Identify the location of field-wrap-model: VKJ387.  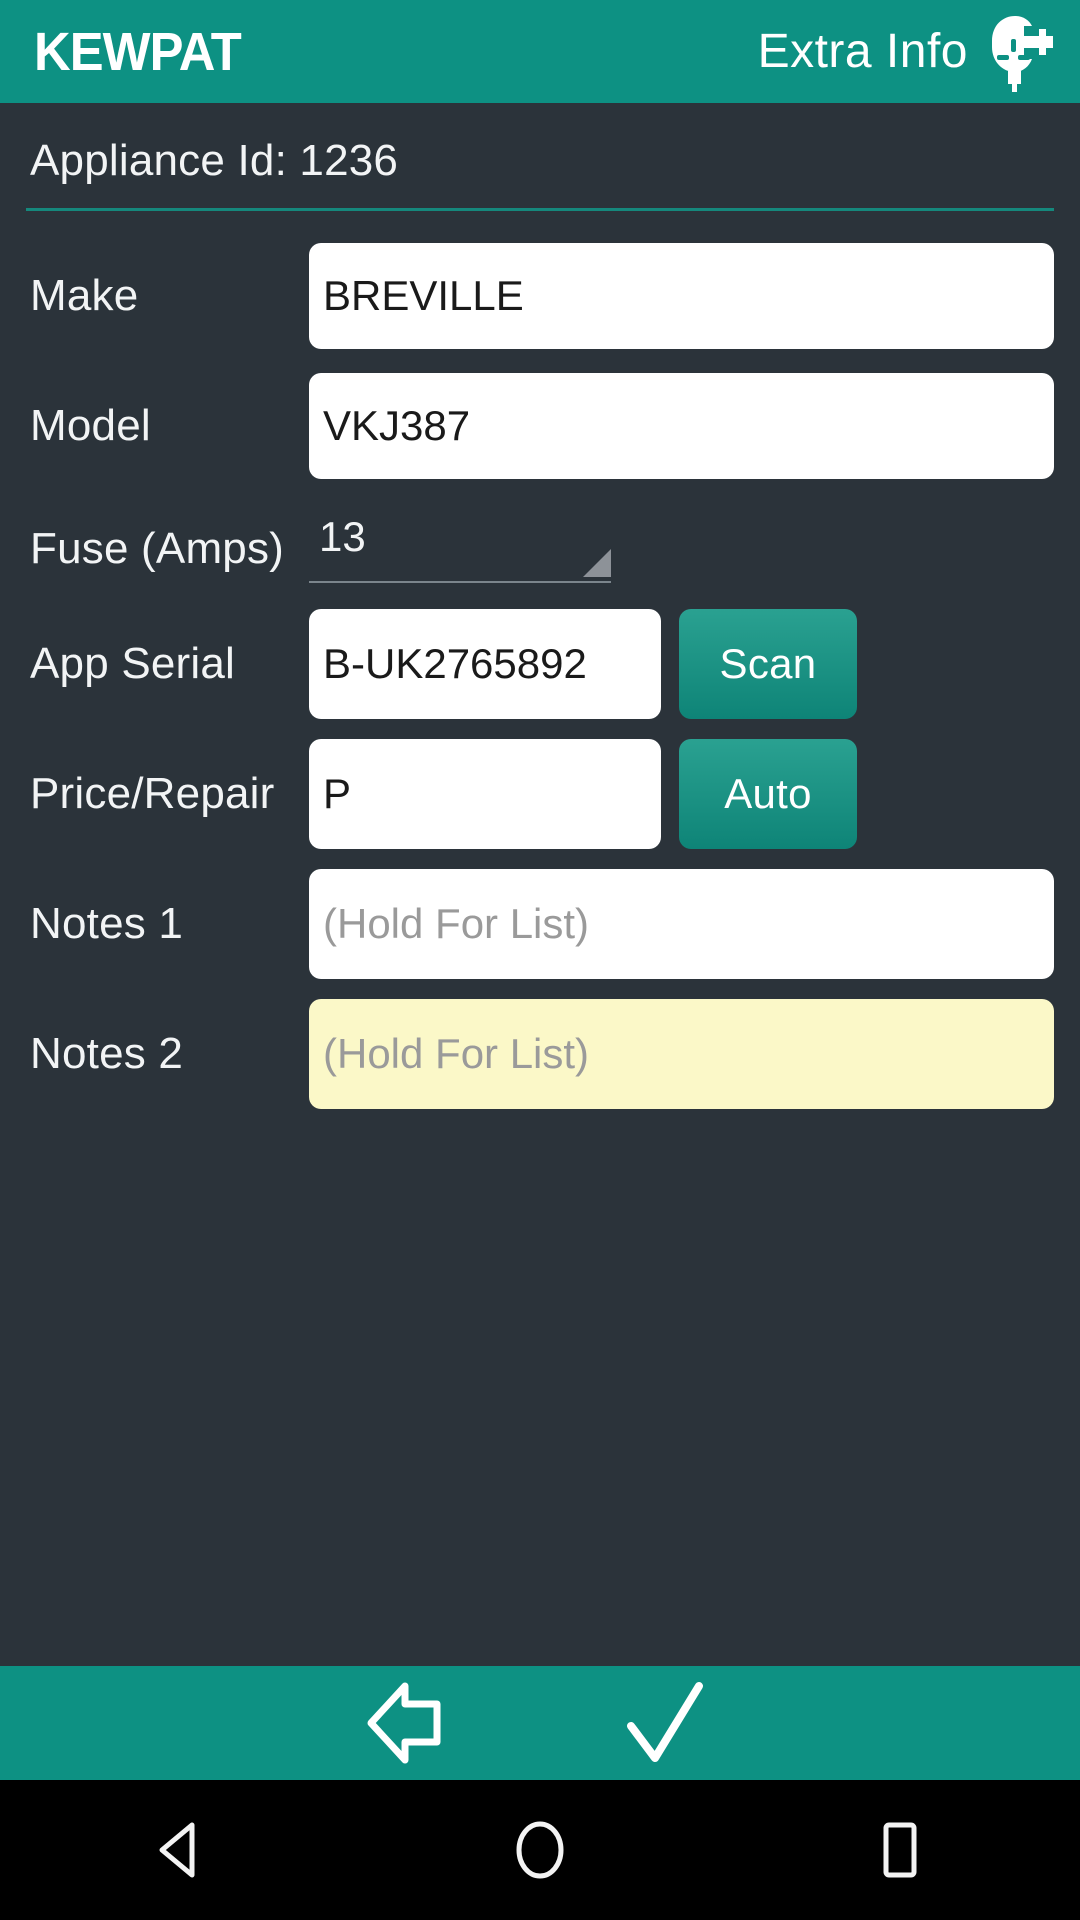
(681, 426).